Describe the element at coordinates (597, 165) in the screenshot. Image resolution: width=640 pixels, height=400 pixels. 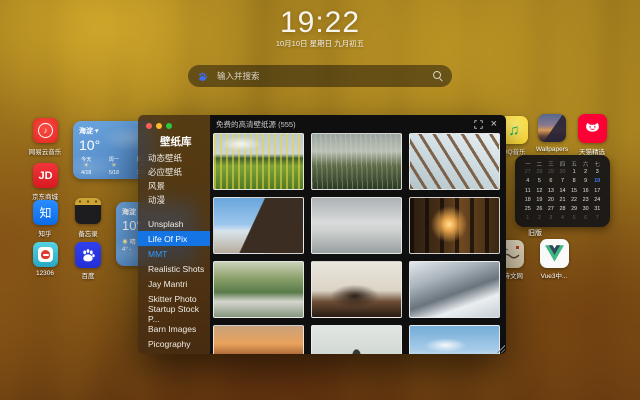
I see `calendar-weekday: 七` at that location.